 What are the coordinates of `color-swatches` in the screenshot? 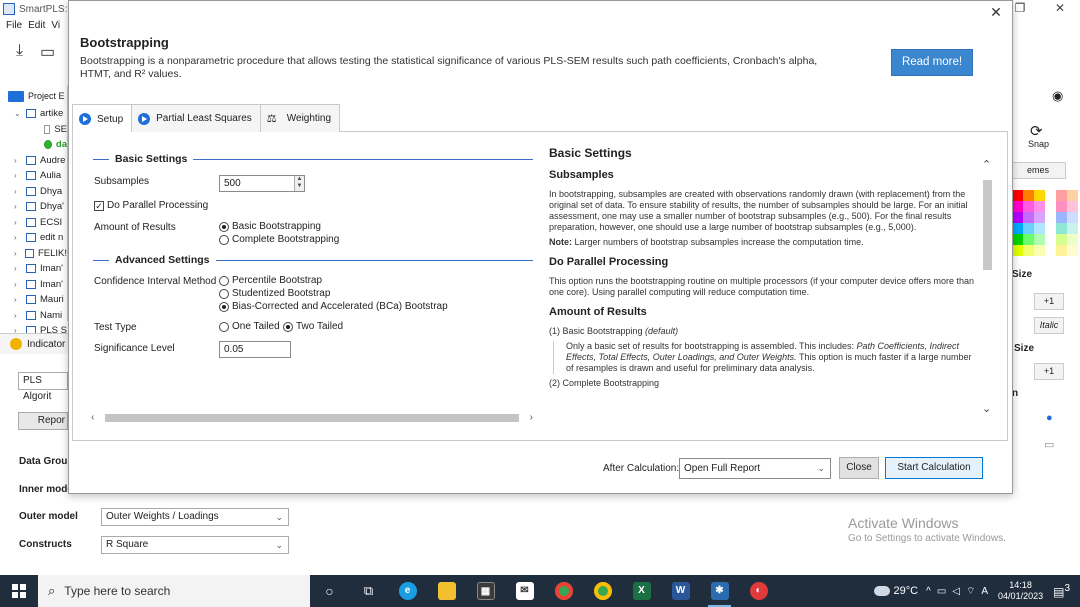 It's located at (1045, 223).